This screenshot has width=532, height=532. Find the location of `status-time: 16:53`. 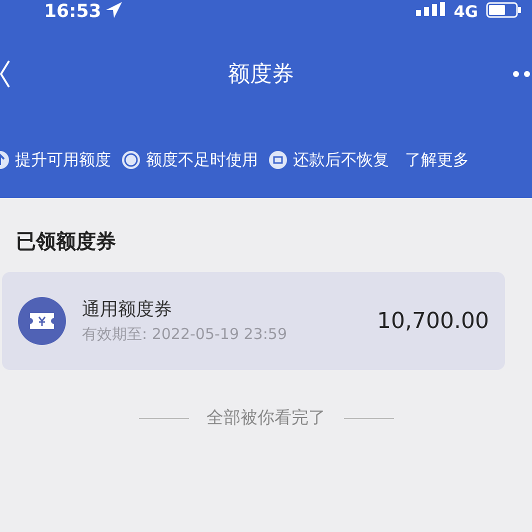

status-time: 16:53 is located at coordinates (73, 12).